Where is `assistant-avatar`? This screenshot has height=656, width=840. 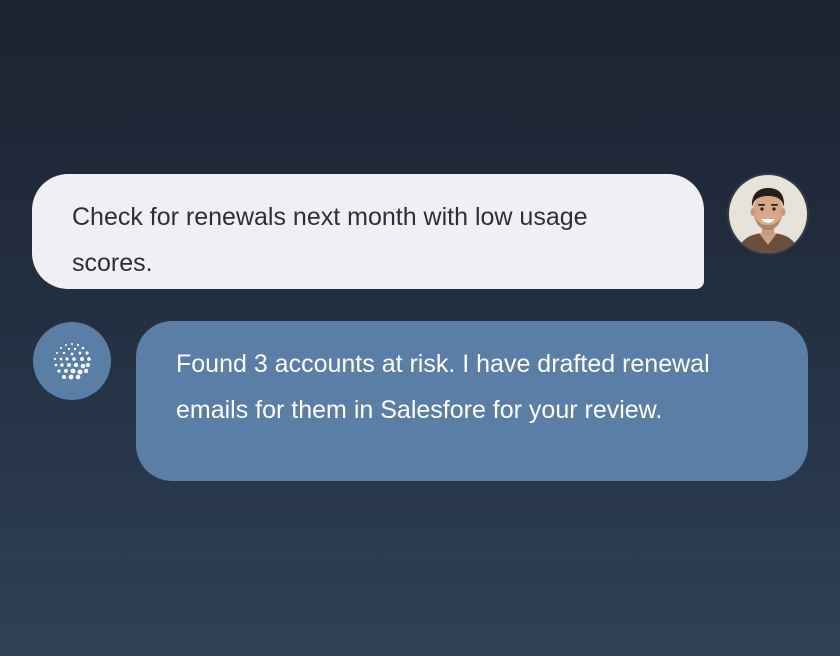
assistant-avatar is located at coordinates (72, 361).